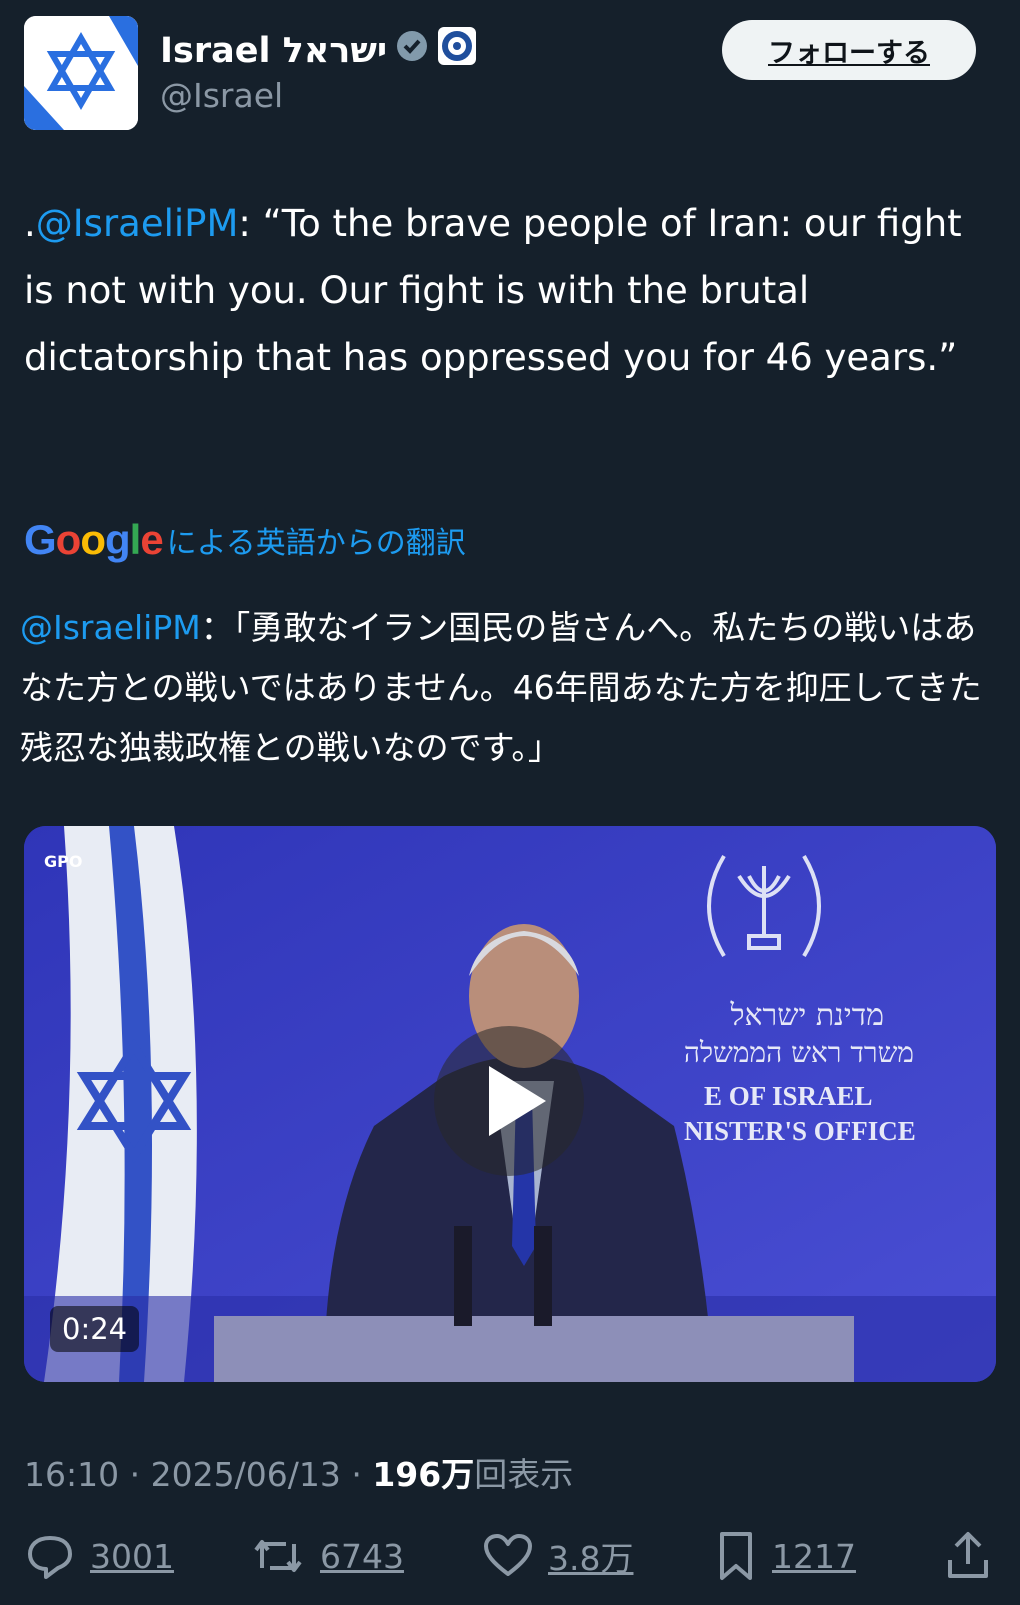  I want to click on sign-hebrew-2: משרד ראש הממשלה, so click(798, 1052).